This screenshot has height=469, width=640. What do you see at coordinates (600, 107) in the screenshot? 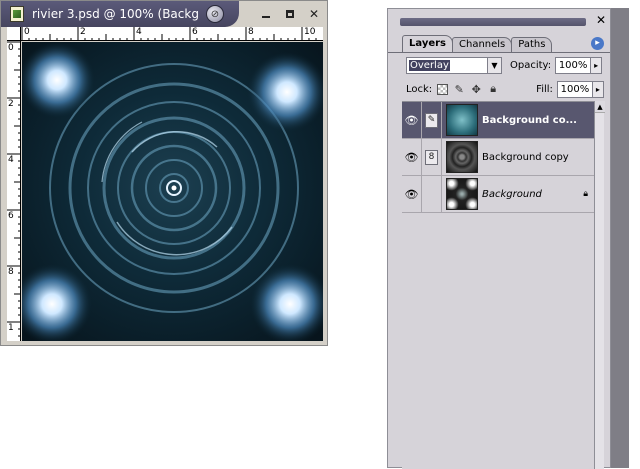
I see `scroll-up-icon: ▲` at bounding box center [600, 107].